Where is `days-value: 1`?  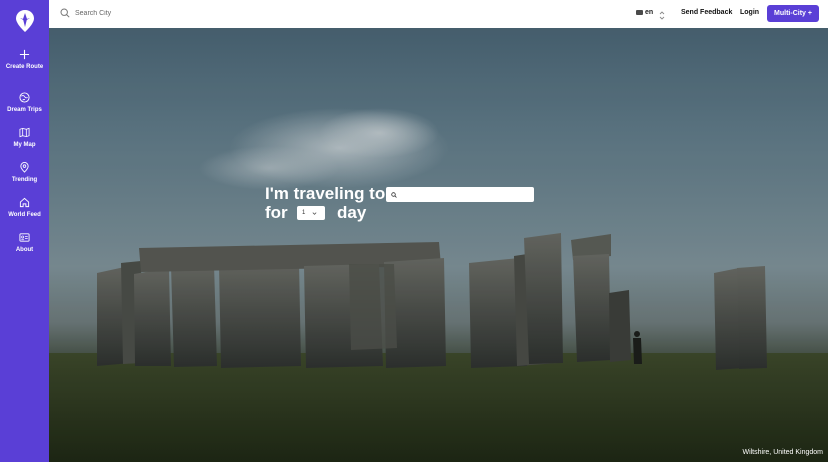
days-value: 1 is located at coordinates (304, 213).